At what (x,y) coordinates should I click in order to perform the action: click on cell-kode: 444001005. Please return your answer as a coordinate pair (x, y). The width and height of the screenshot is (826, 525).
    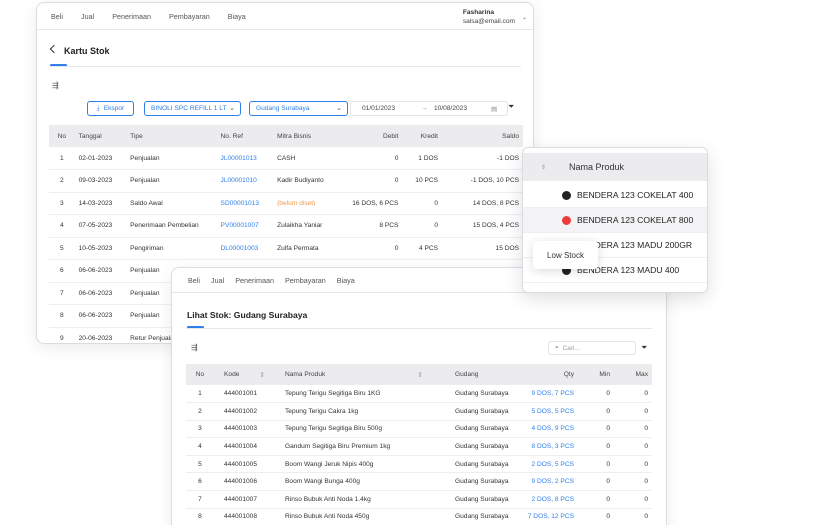
    Looking at the image, I should click on (241, 464).